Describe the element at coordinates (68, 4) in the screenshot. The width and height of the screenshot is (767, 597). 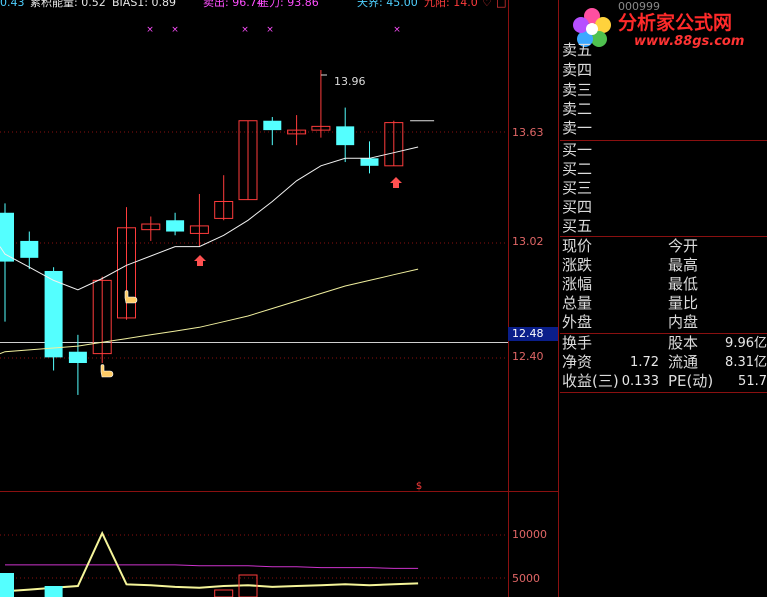
I see `indicator-energy: 累积能量: 0.52` at that location.